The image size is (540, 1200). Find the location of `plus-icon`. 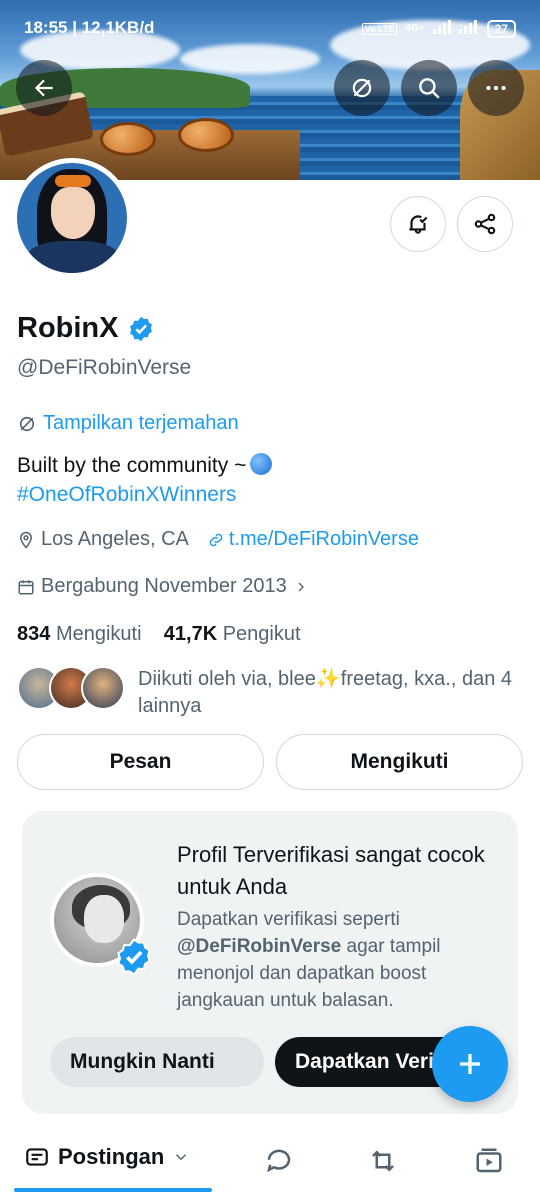

plus-icon is located at coordinates (470, 1064).